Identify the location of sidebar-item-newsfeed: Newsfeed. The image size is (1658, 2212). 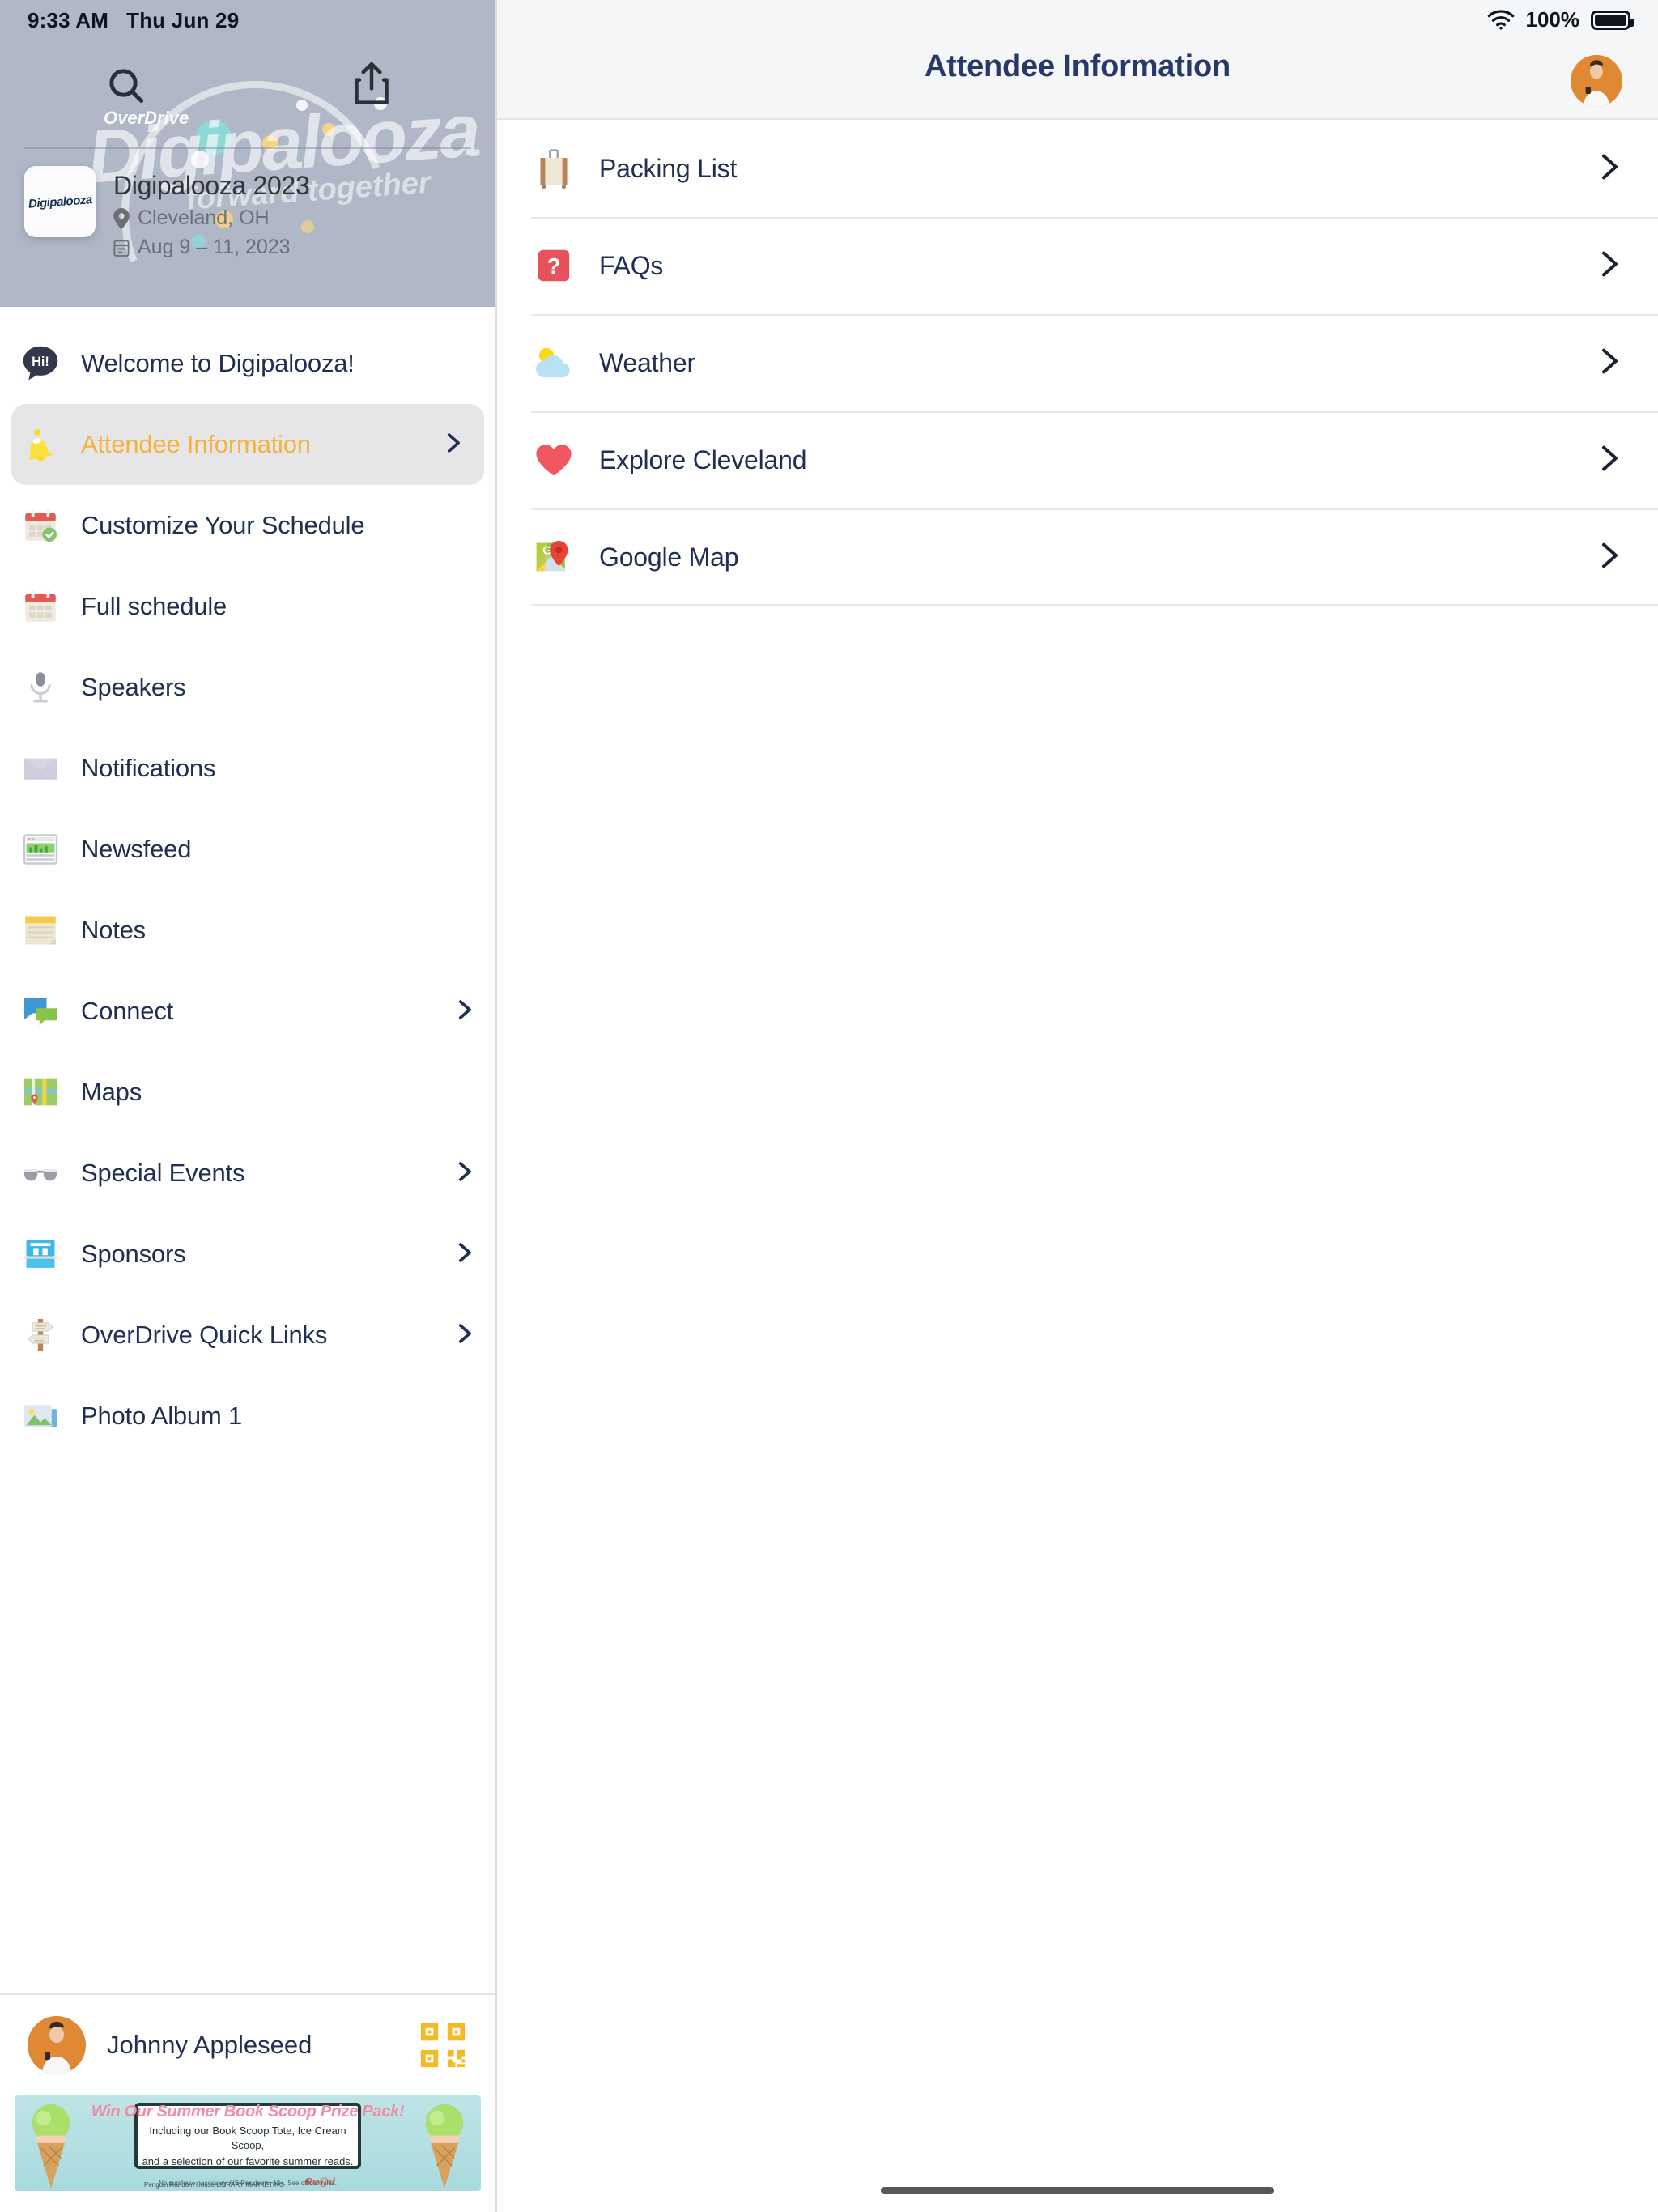
(247, 850).